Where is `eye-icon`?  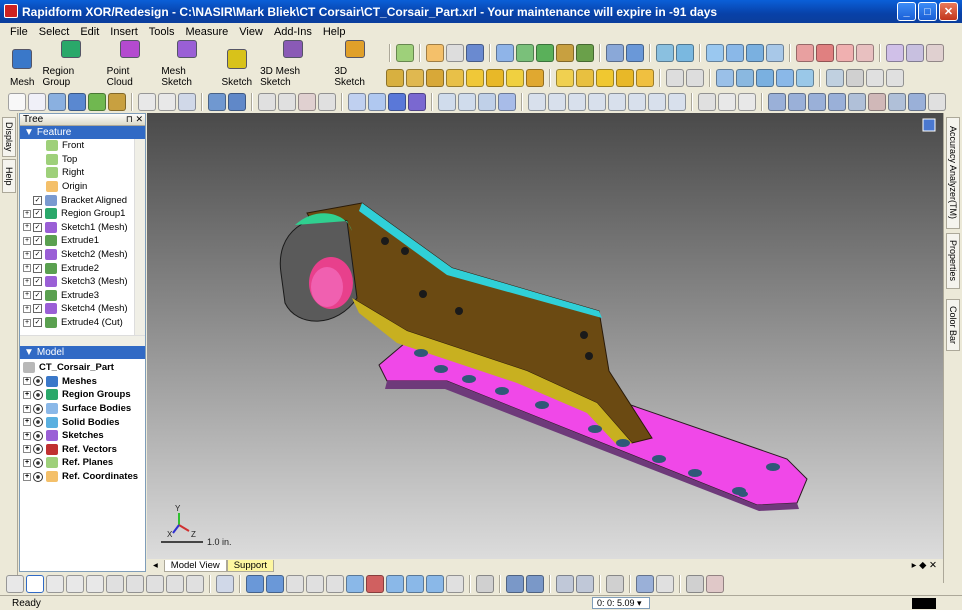 eye-icon is located at coordinates (937, 102).